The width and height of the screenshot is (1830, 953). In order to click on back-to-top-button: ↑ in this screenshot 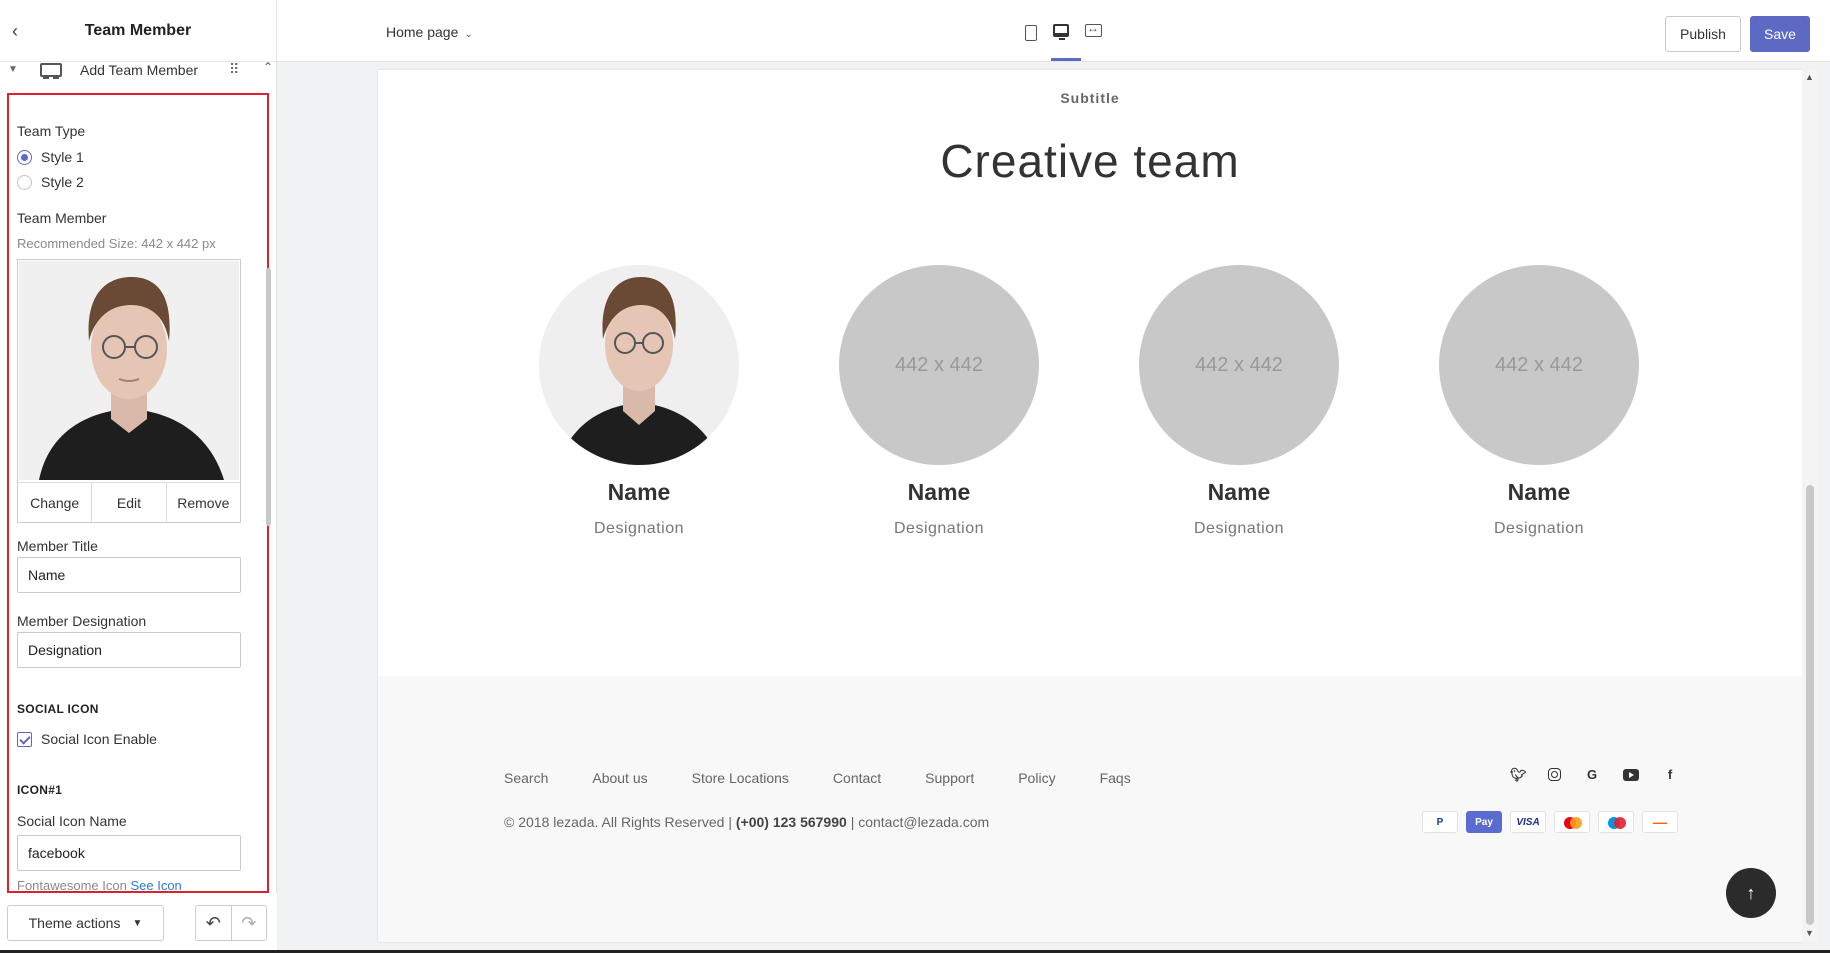, I will do `click(1751, 893)`.